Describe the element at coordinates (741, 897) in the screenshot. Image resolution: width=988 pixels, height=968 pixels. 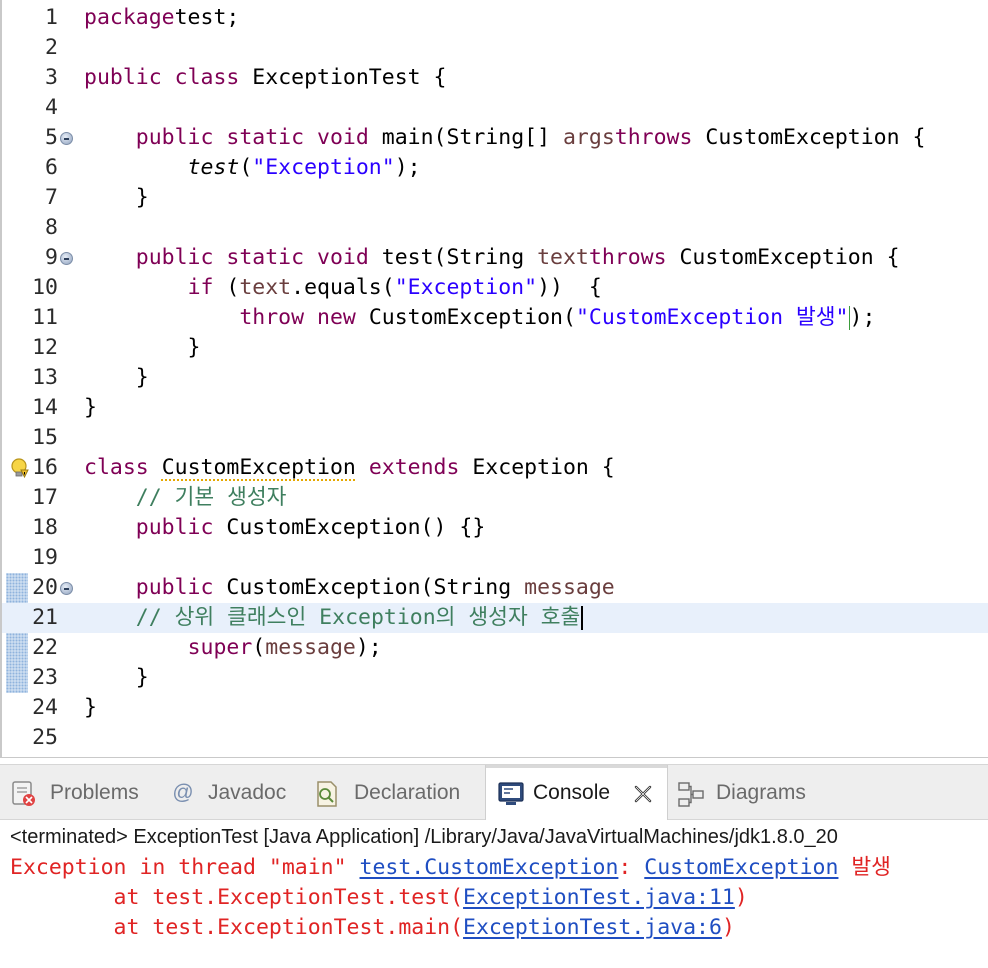
I see `console-text: )` at that location.